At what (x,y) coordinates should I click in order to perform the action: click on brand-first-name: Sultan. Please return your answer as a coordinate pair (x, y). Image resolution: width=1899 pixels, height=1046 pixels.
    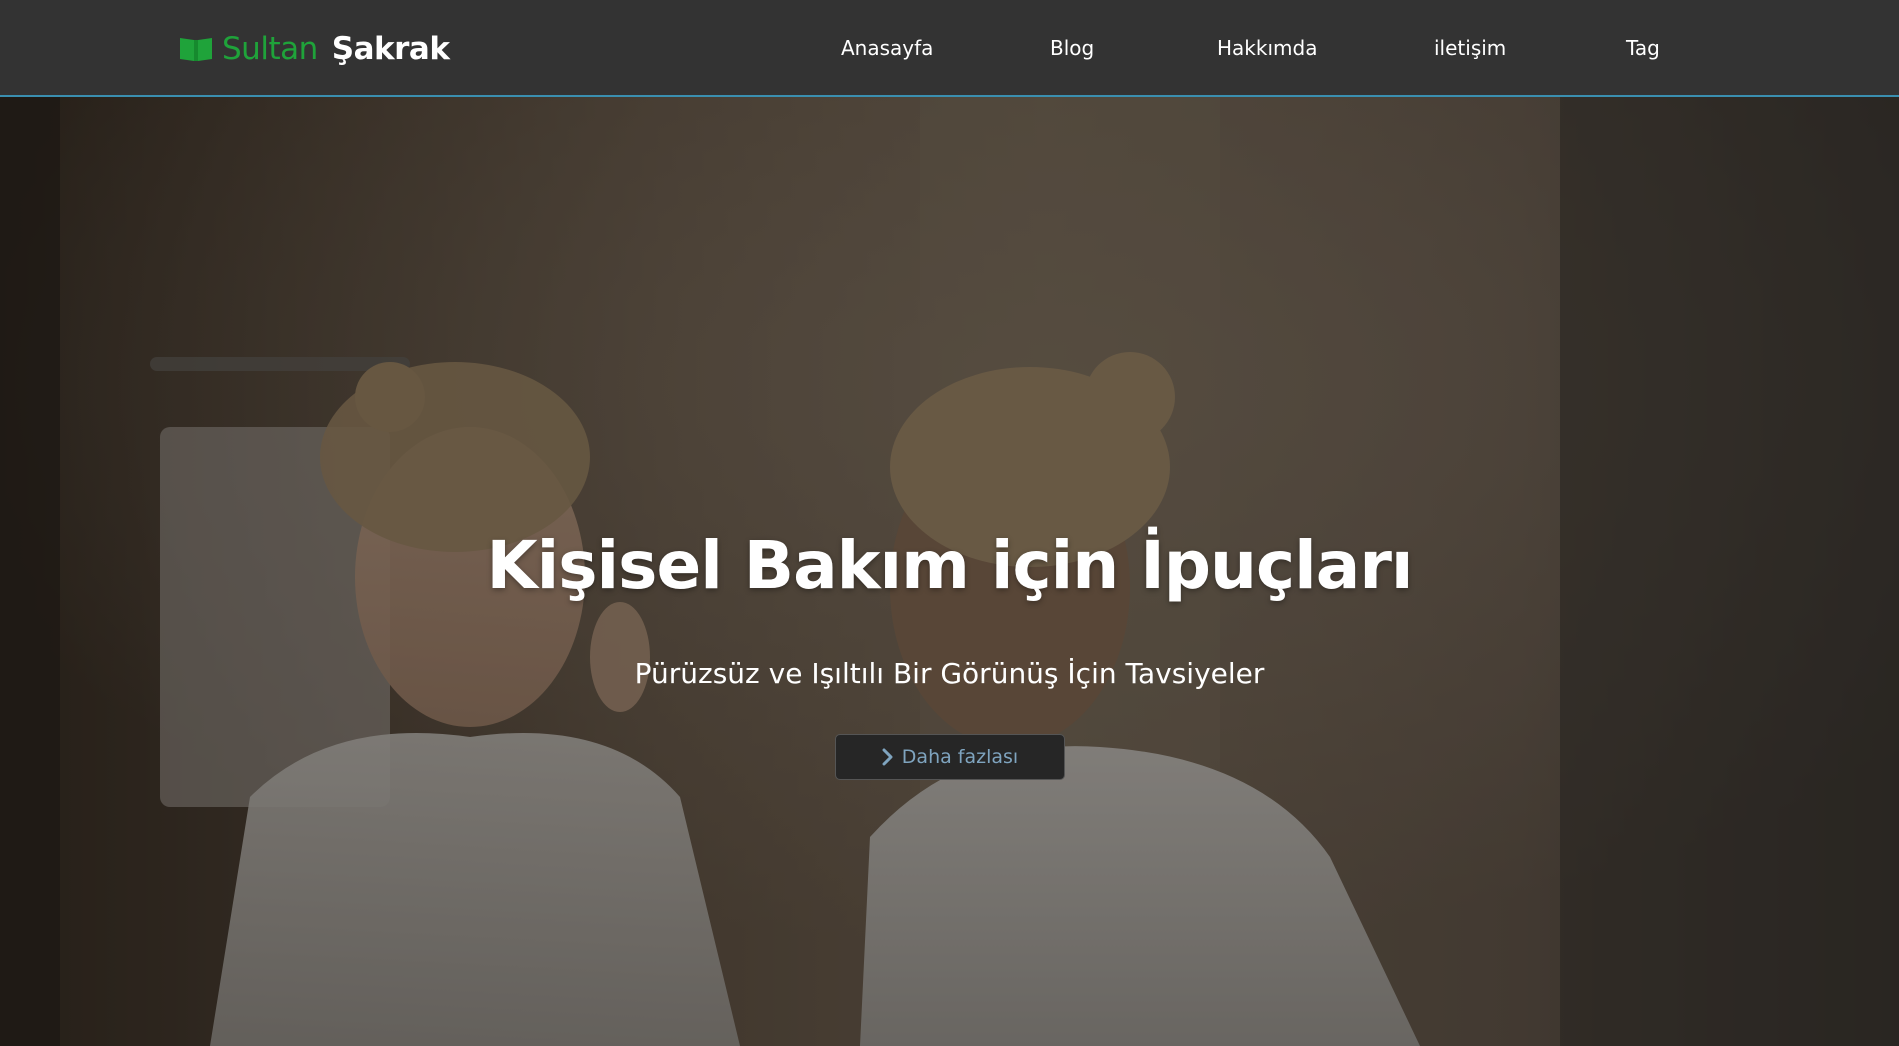
    Looking at the image, I should click on (270, 49).